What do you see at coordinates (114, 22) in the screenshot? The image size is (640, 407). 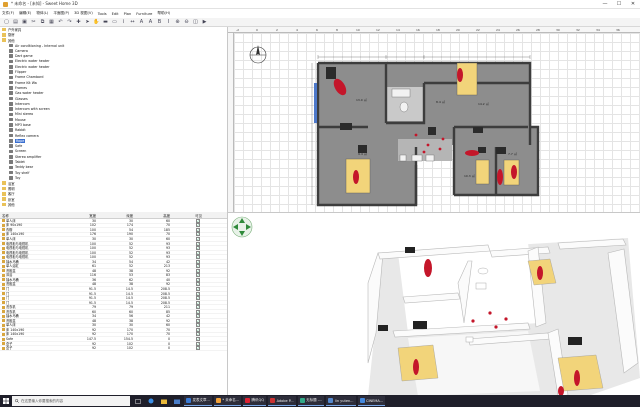 I see `room-icon: ▭` at bounding box center [114, 22].